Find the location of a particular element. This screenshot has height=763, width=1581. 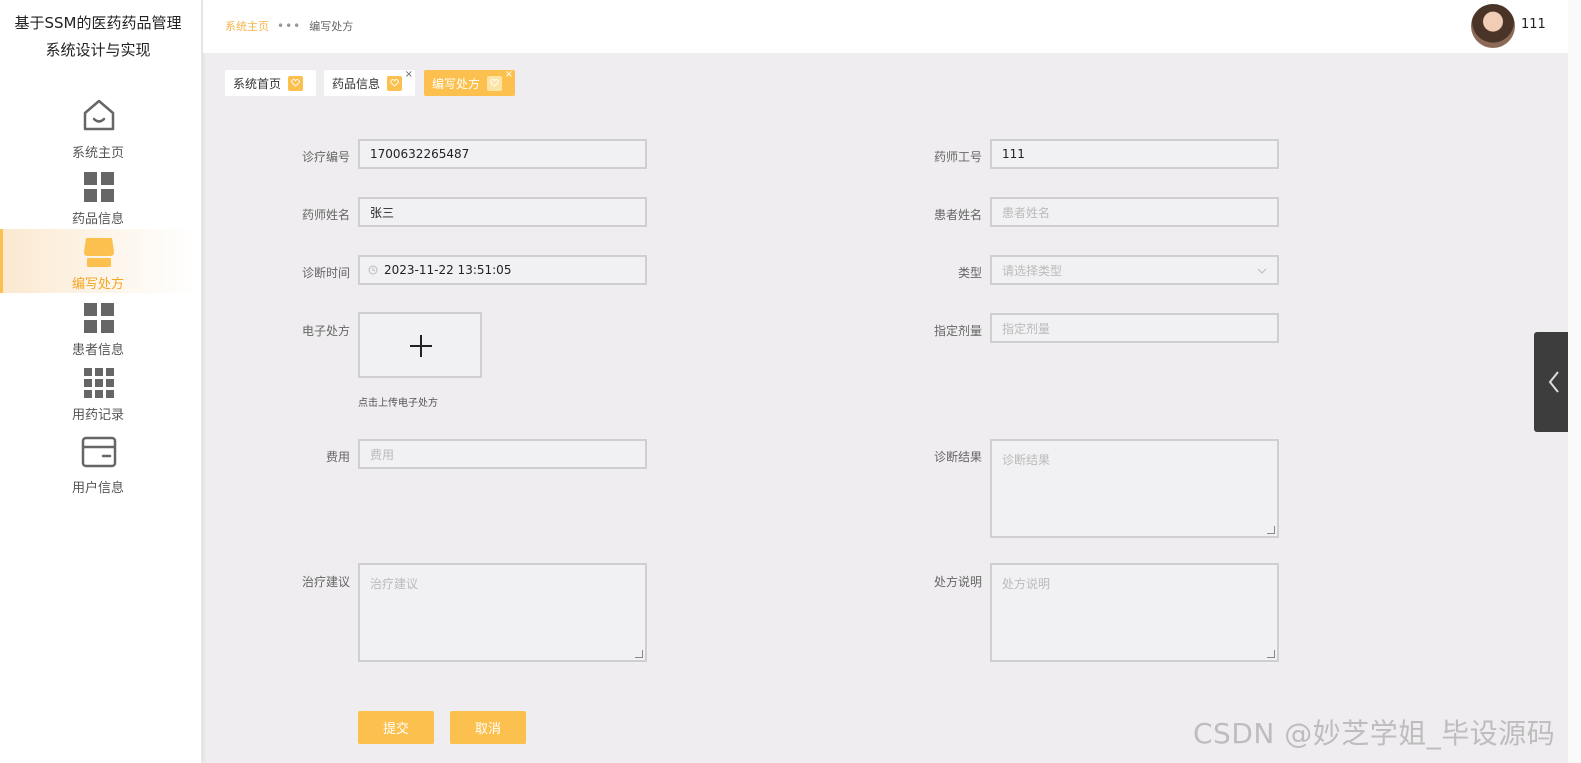

diagnosis-result-field: 诊断结果 is located at coordinates (1134, 488).